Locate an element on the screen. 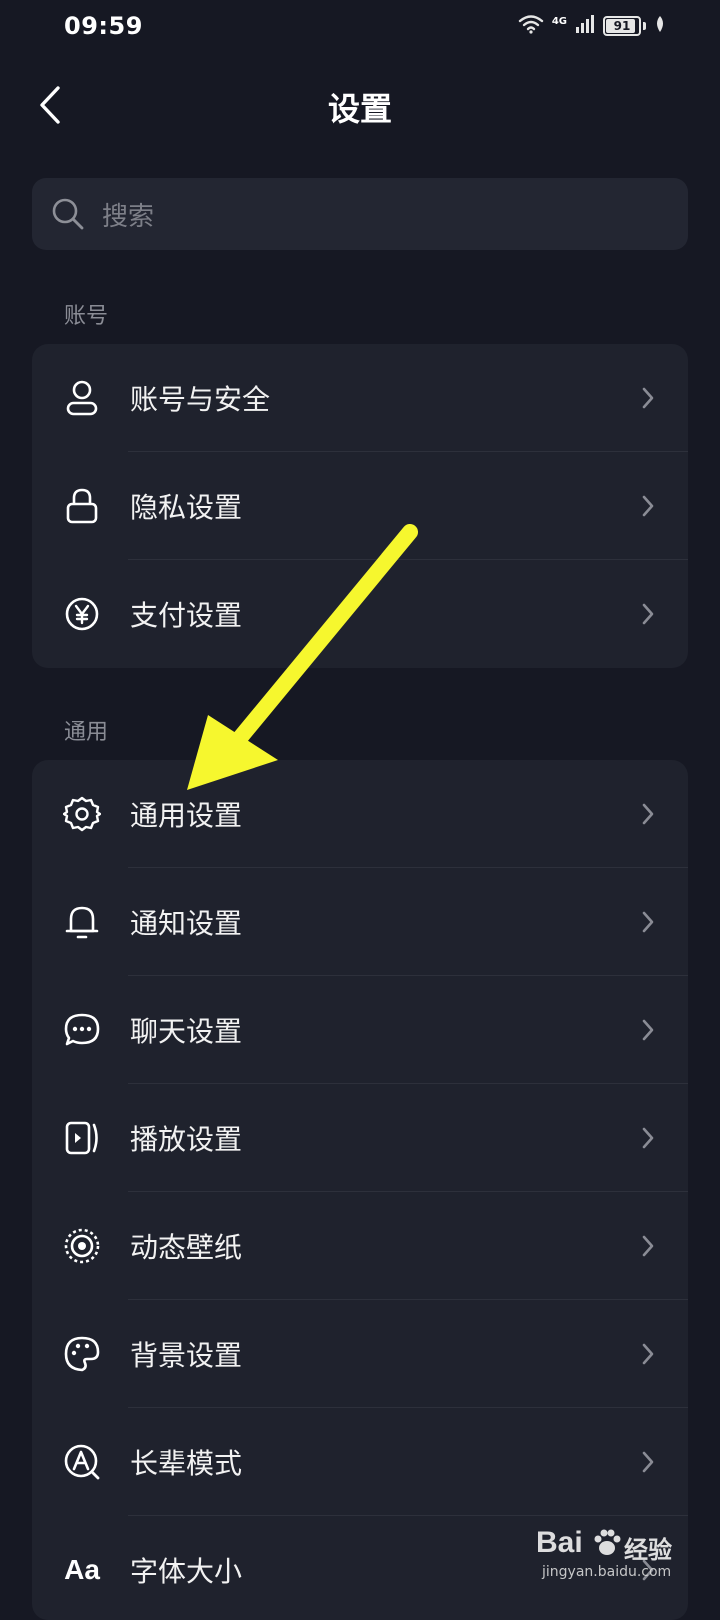  settings-item-chat: 聊天设置 is located at coordinates (360, 1030).